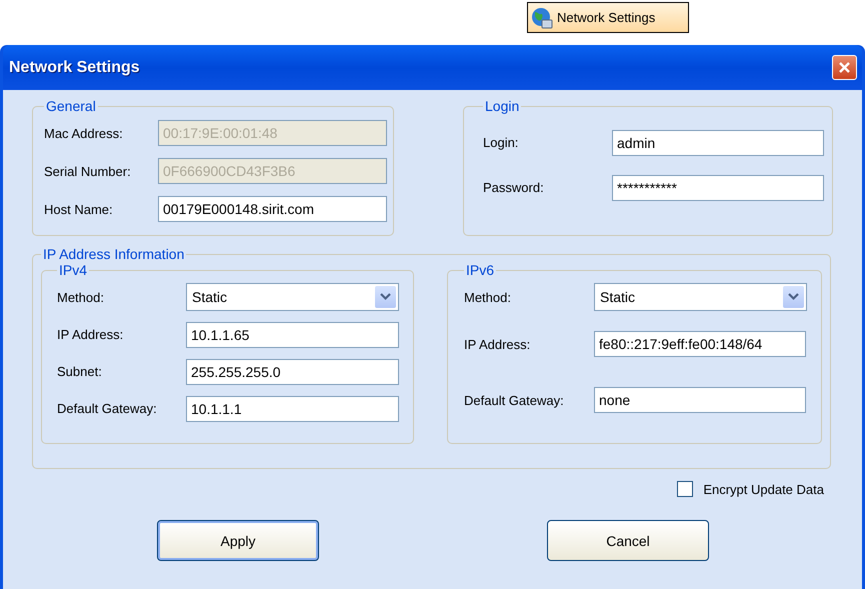 This screenshot has width=865, height=589. I want to click on group-title: Login, so click(502, 106).